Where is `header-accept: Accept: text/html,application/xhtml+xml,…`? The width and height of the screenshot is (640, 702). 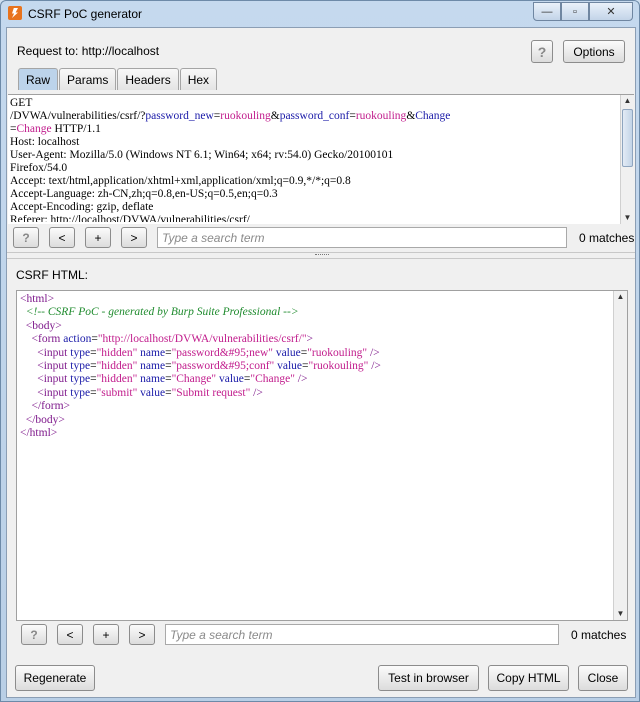
header-accept: Accept: text/html,application/xhtml+xml,… is located at coordinates (180, 181).